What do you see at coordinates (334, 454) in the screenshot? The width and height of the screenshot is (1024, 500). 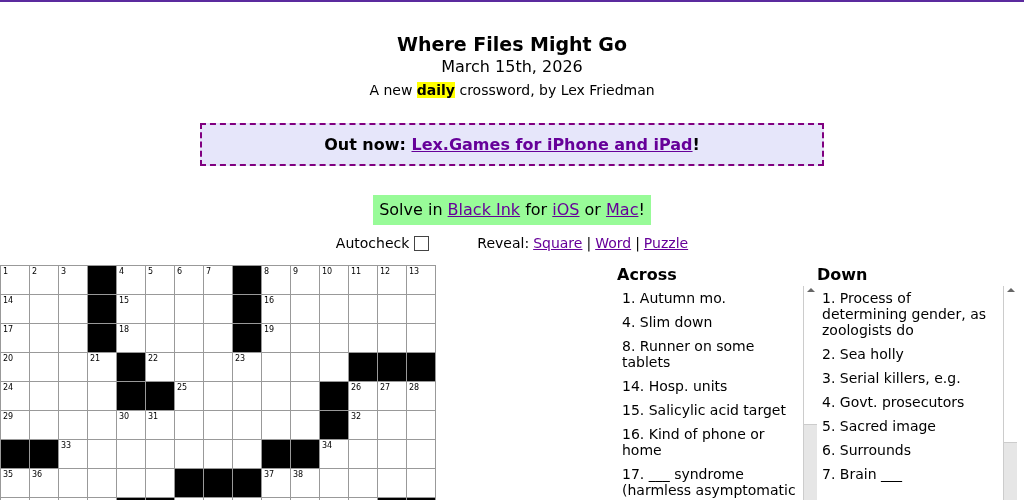 I see `grid-square: 34` at bounding box center [334, 454].